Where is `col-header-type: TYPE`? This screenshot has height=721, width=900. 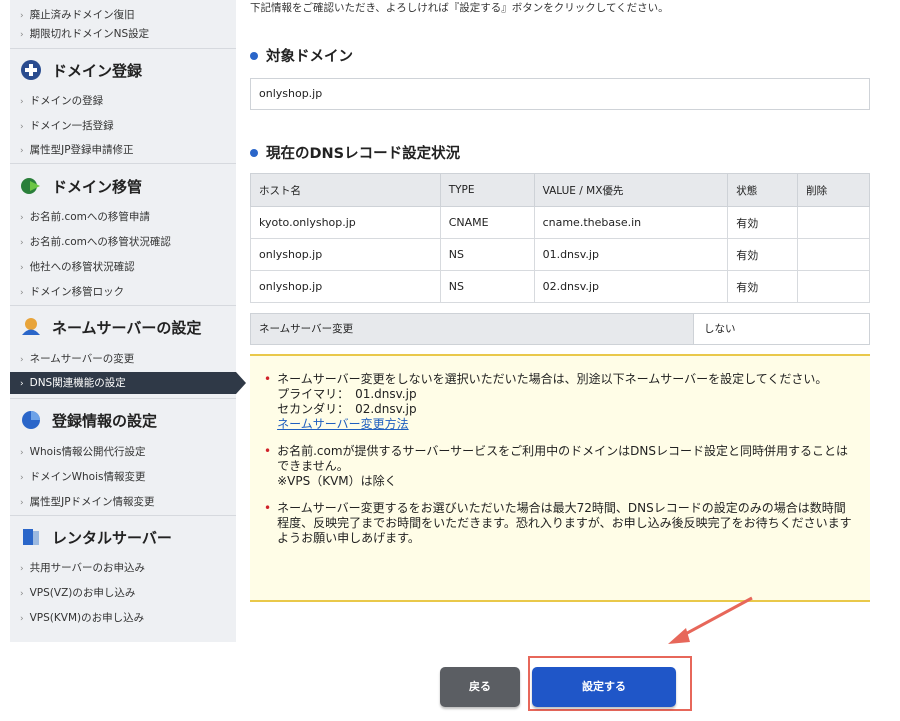 col-header-type: TYPE is located at coordinates (487, 190).